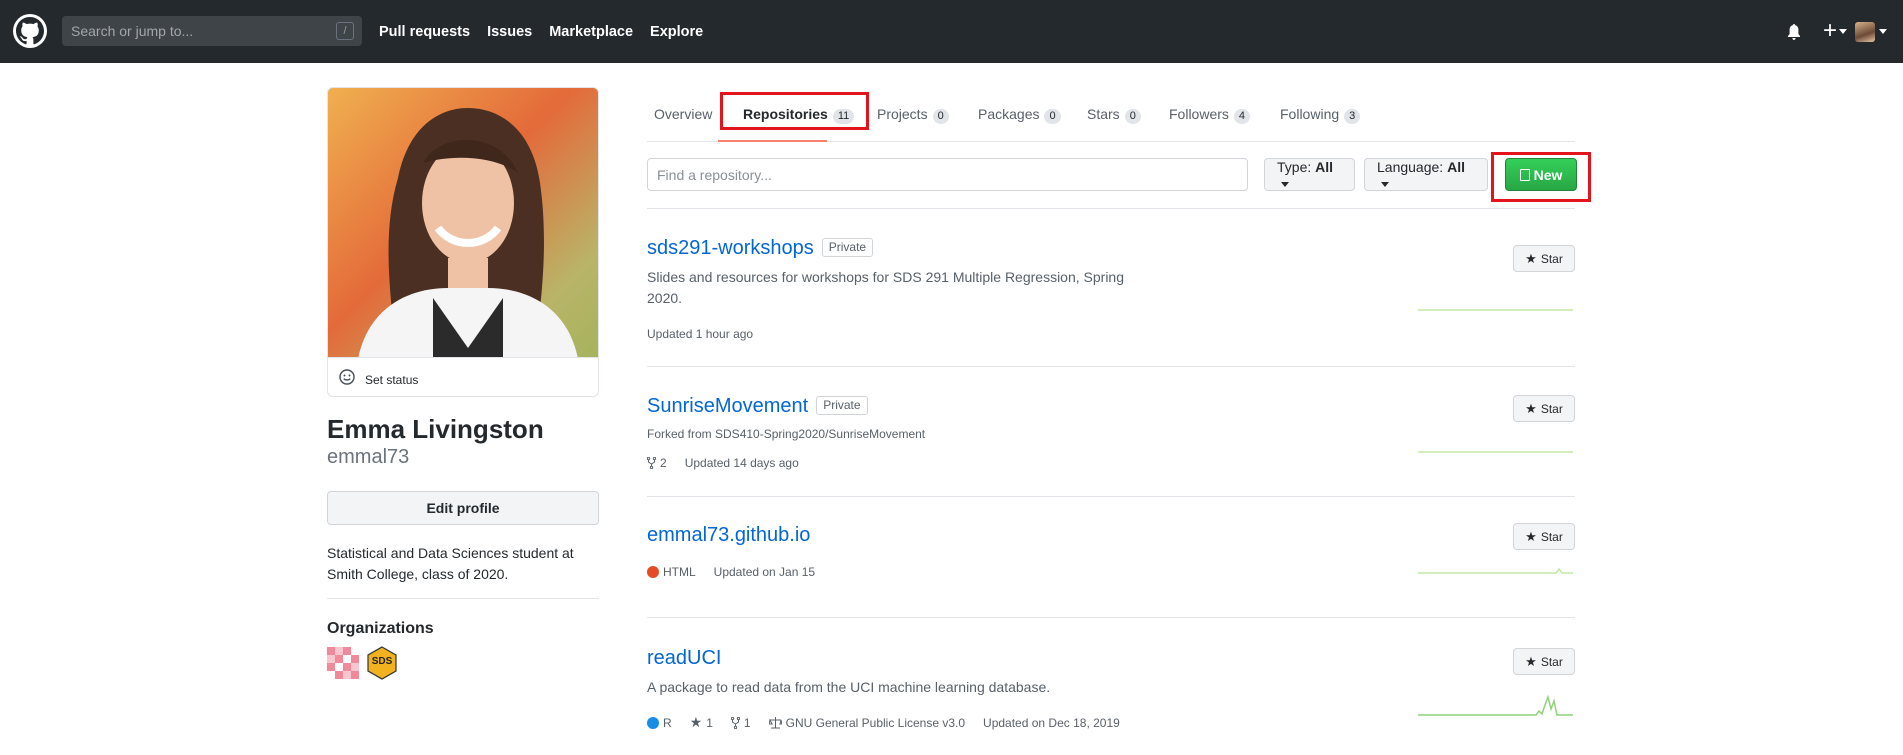  What do you see at coordinates (902, 114) in the screenshot?
I see `tab-label: Projects` at bounding box center [902, 114].